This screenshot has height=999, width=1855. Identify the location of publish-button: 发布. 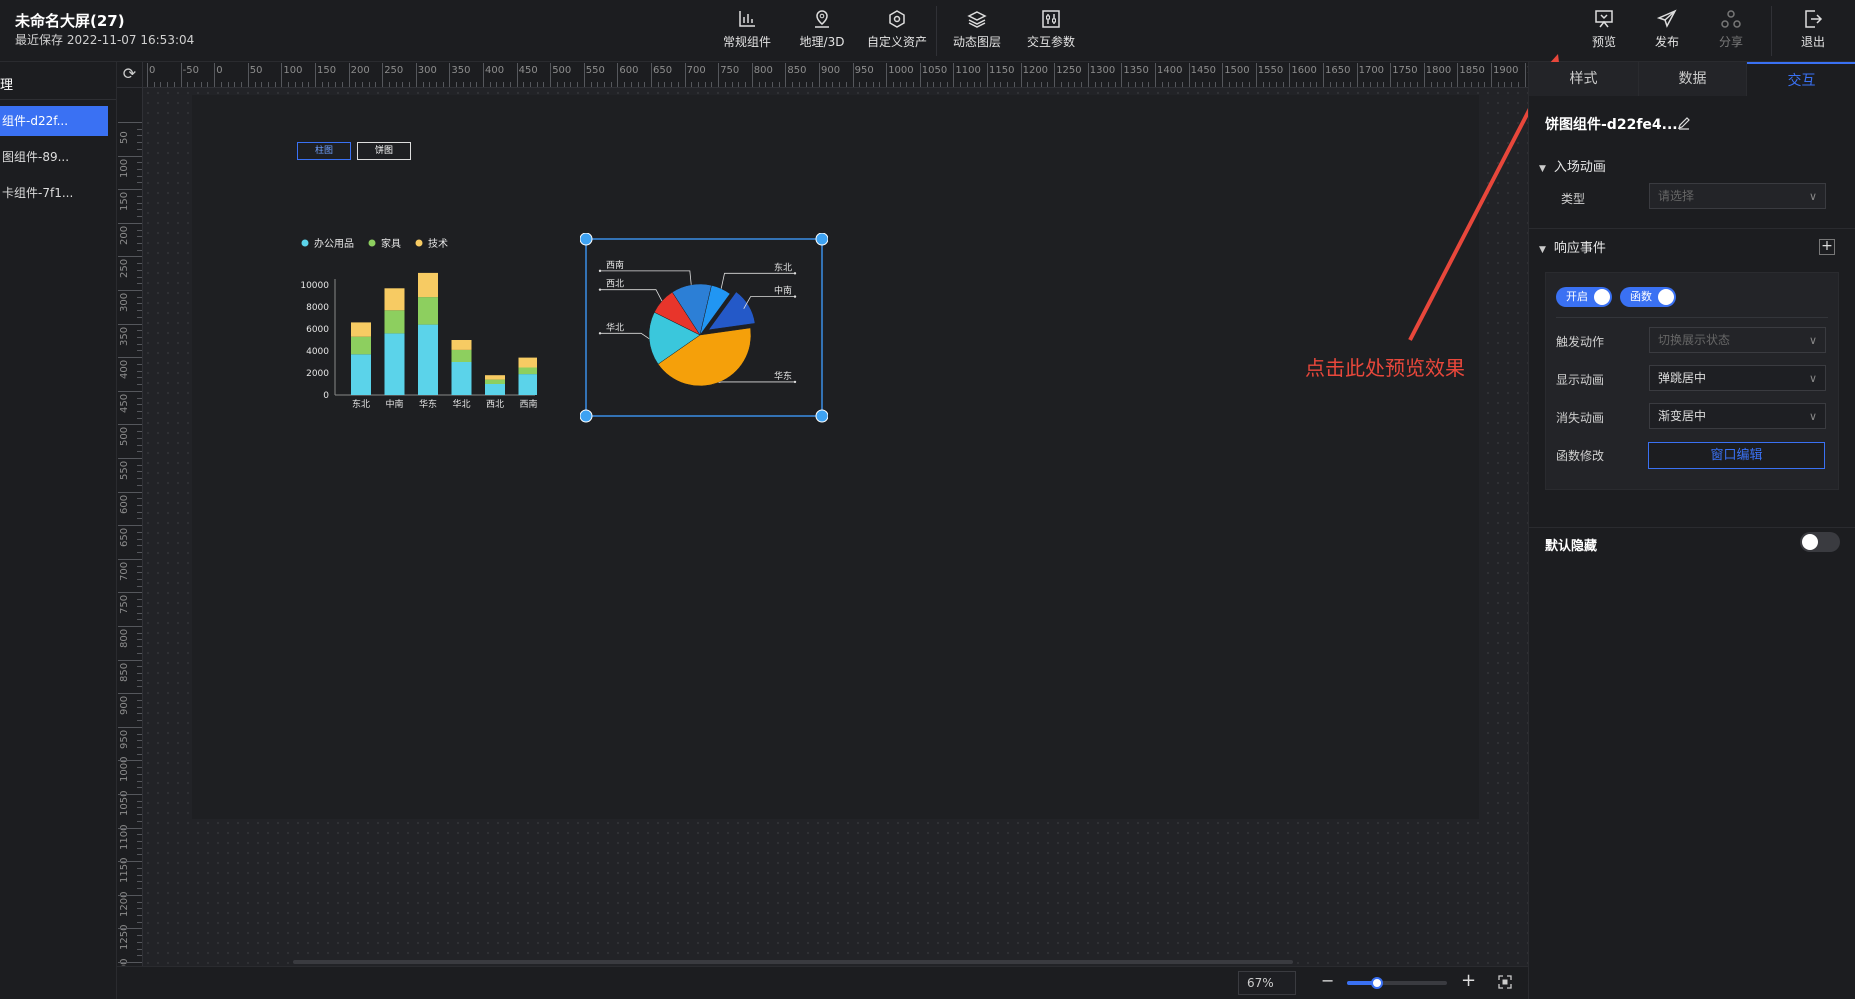
(1667, 31).